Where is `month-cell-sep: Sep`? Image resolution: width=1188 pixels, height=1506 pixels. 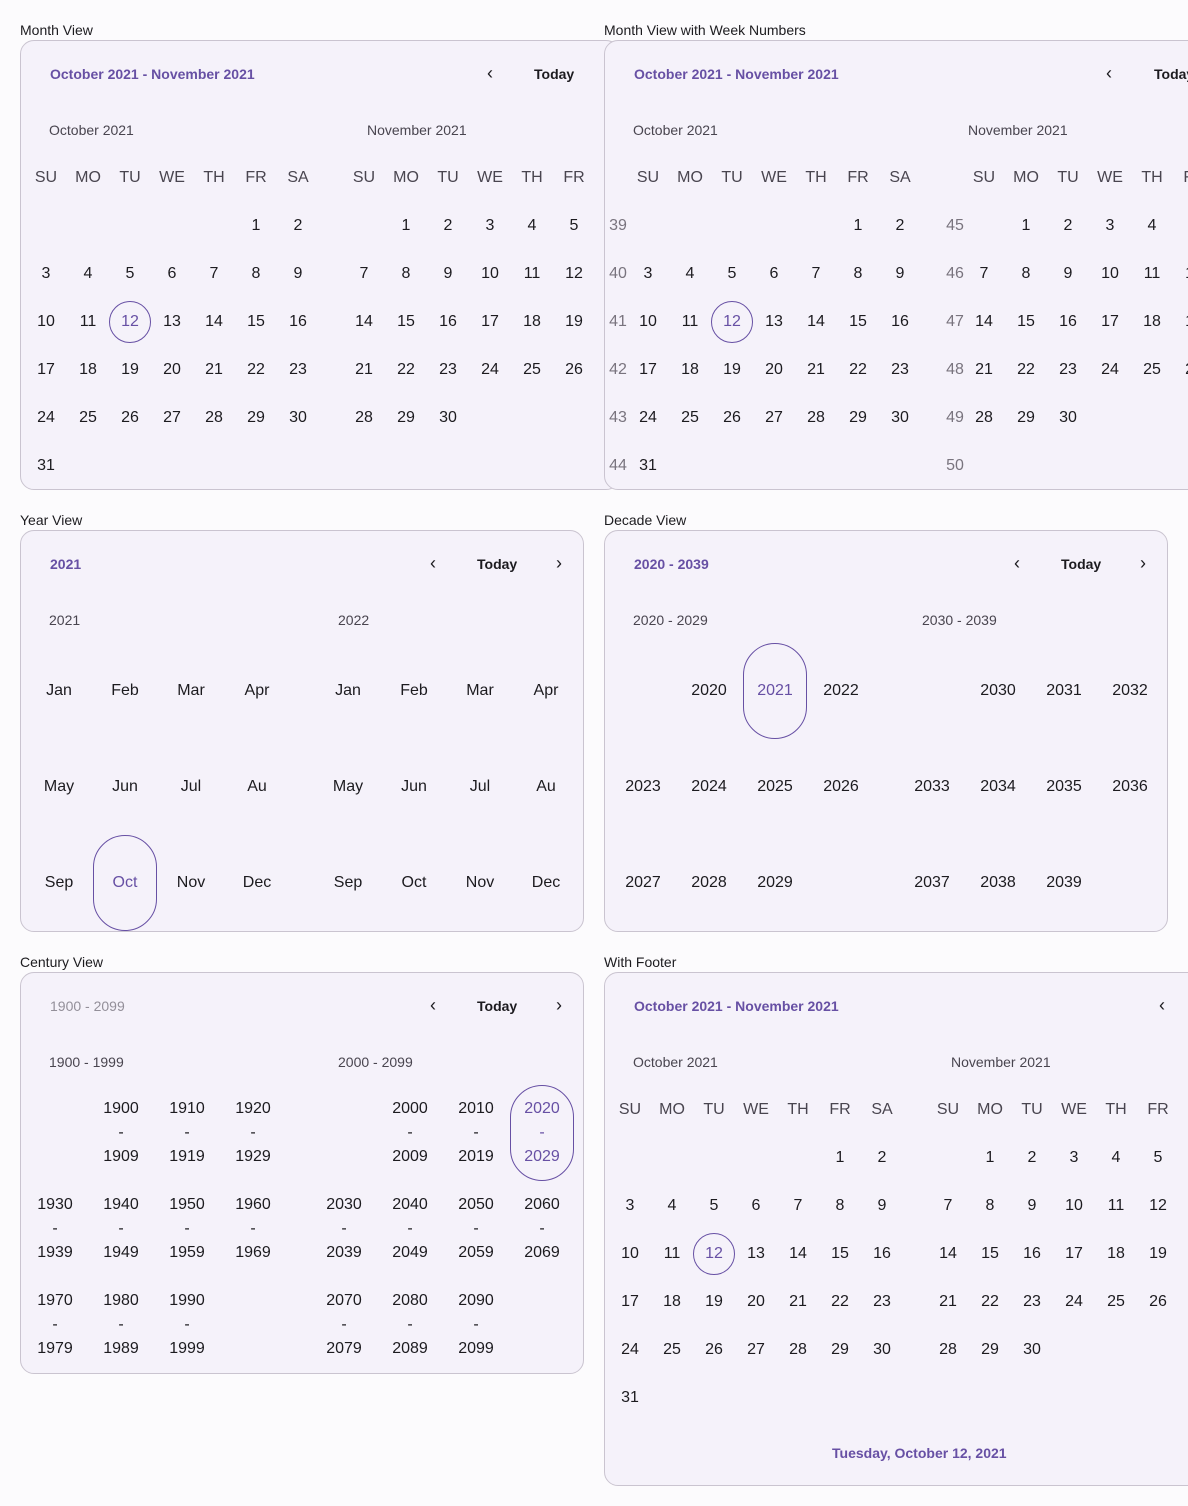
month-cell-sep: Sep is located at coordinates (59, 883).